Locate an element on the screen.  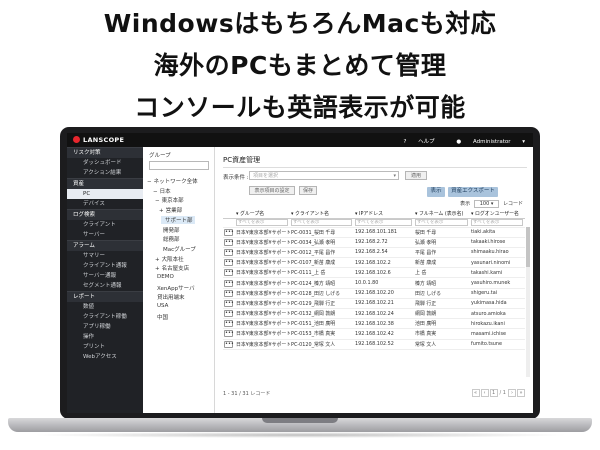
tree-search-input is located at coordinates (179, 165).